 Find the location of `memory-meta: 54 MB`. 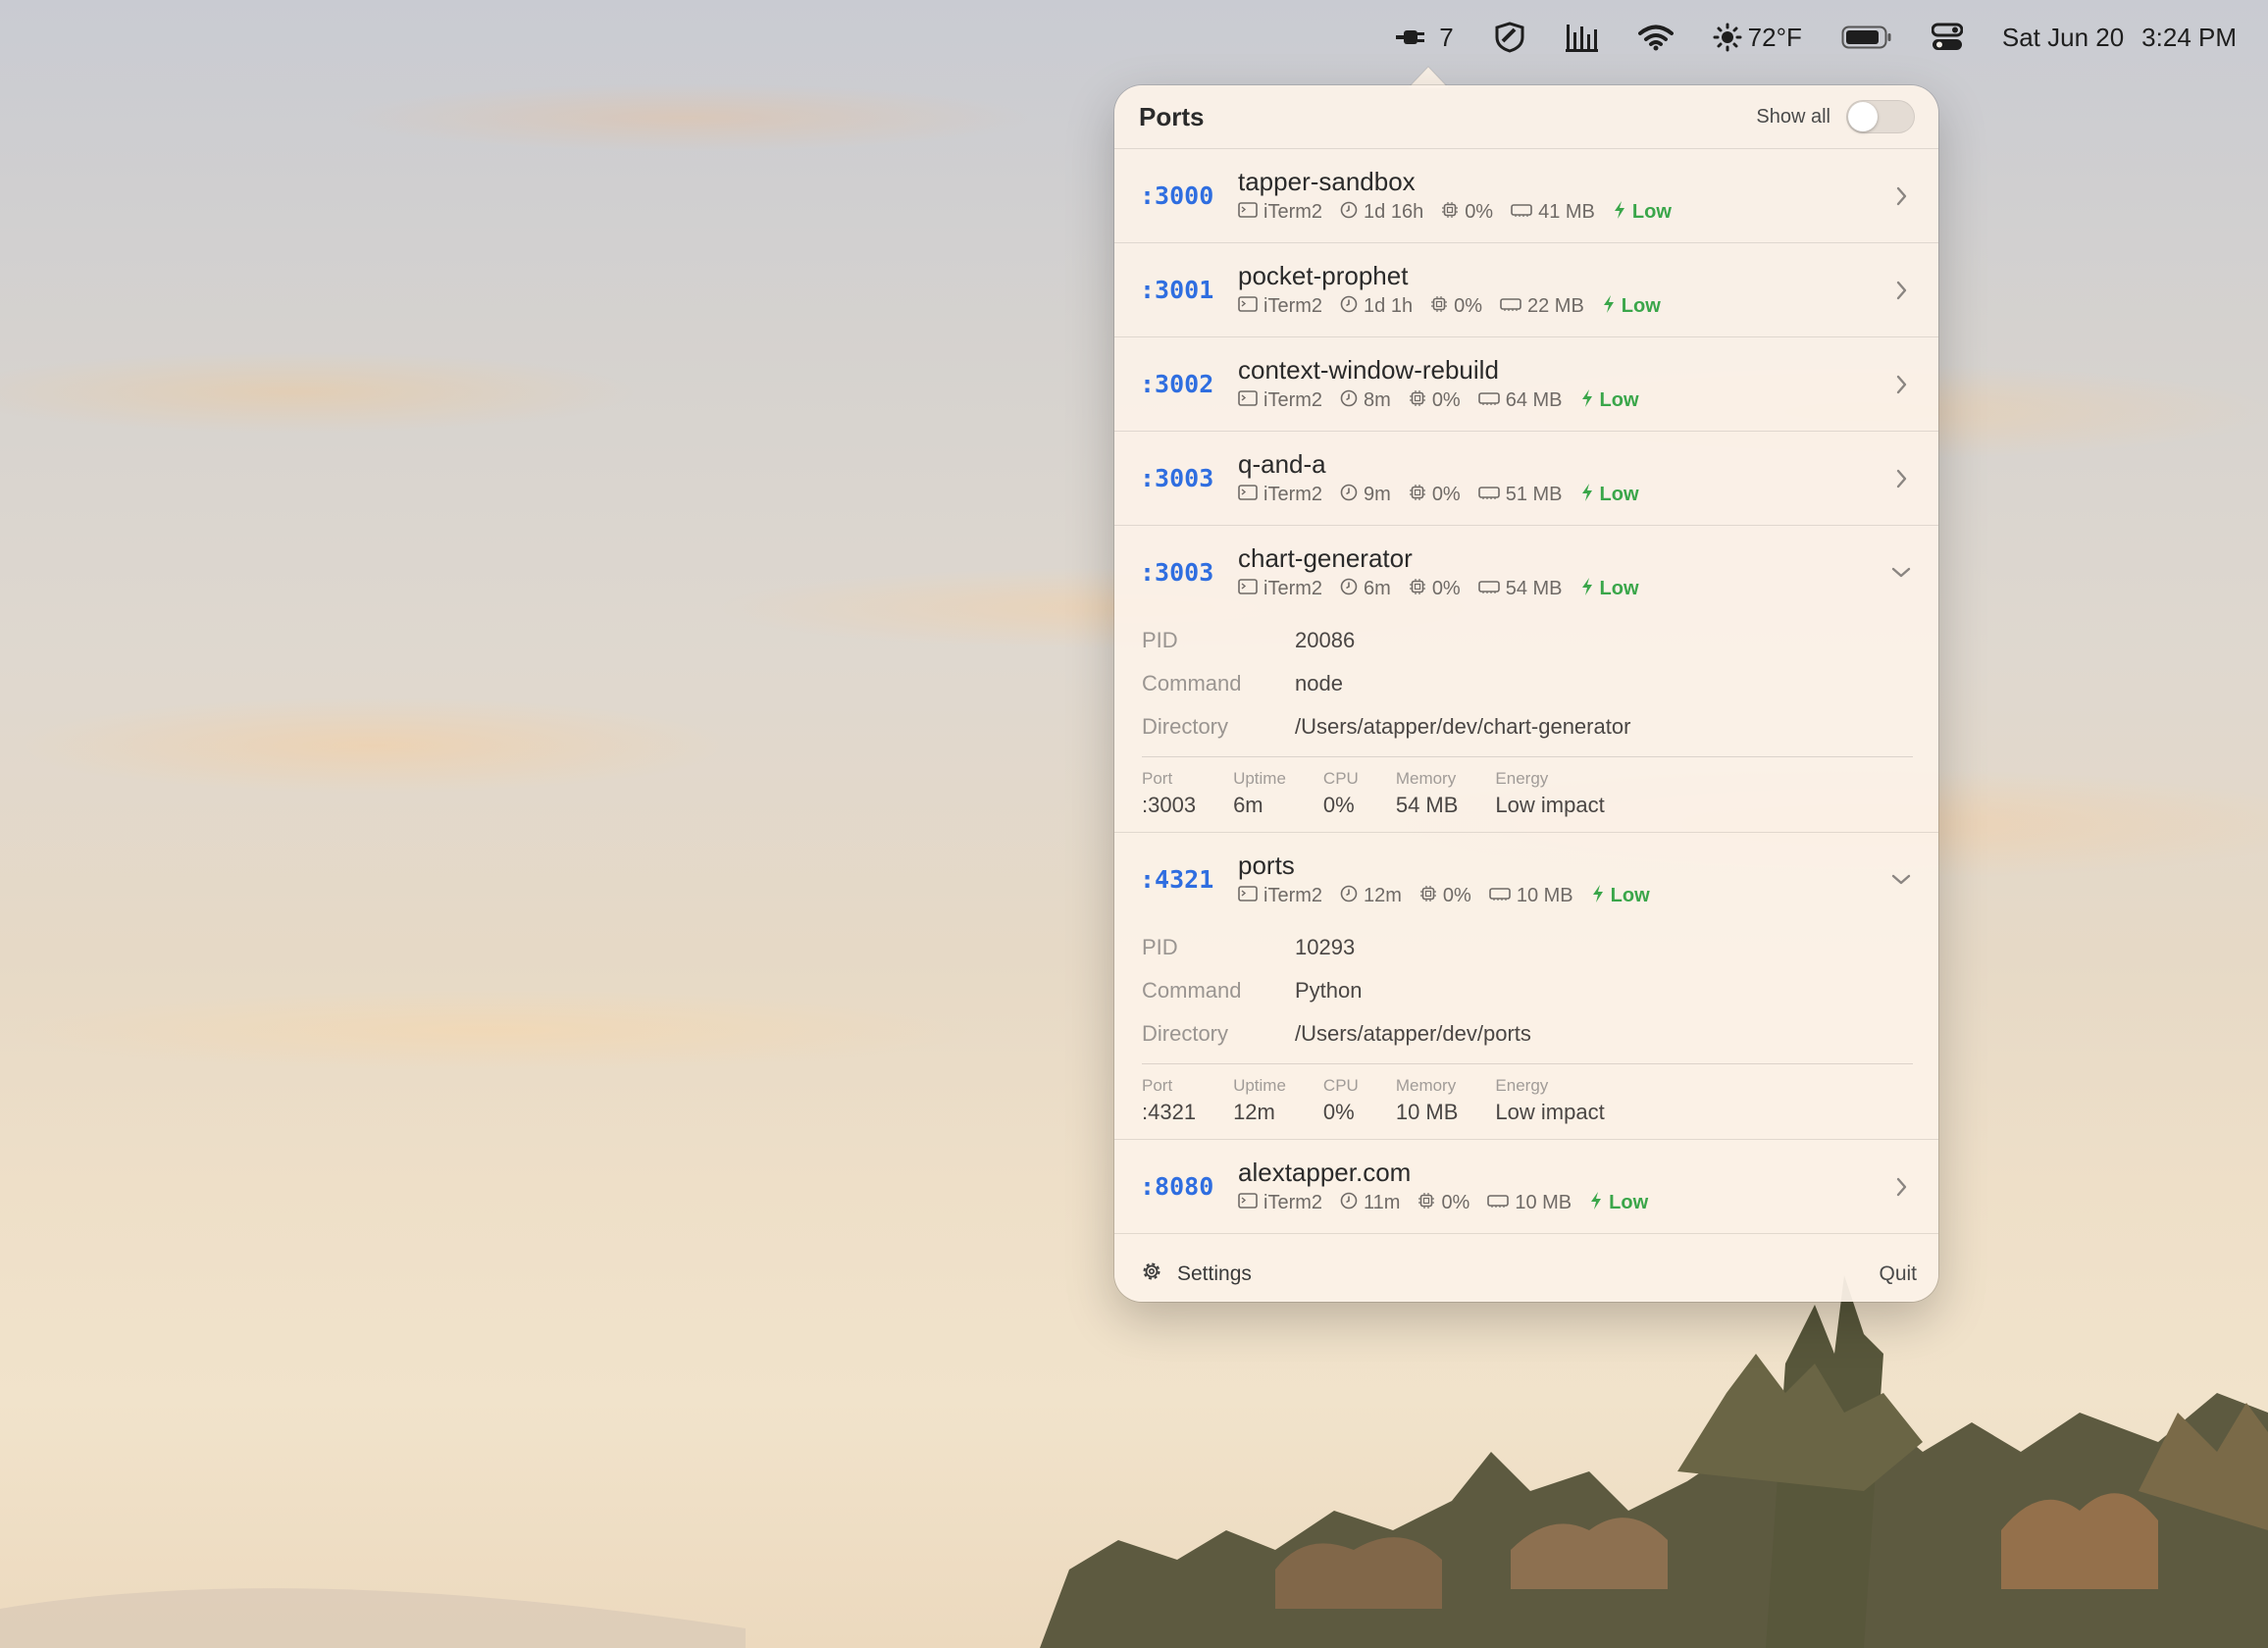

memory-meta: 54 MB is located at coordinates (1520, 589).